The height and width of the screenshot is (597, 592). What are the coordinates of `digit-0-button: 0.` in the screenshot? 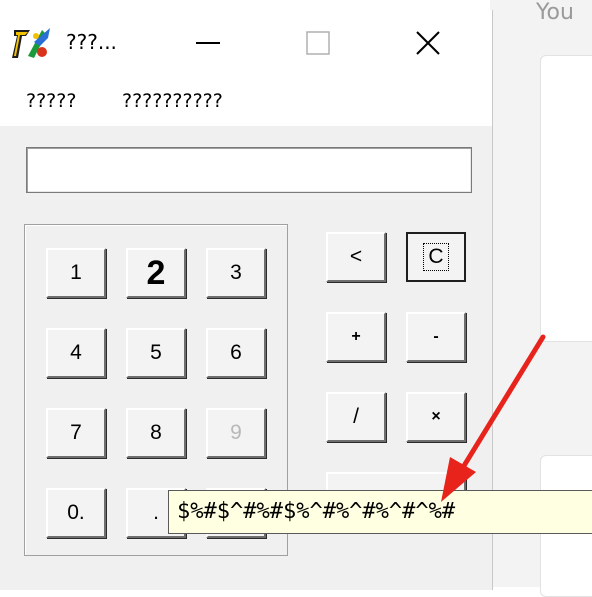 It's located at (76, 513).